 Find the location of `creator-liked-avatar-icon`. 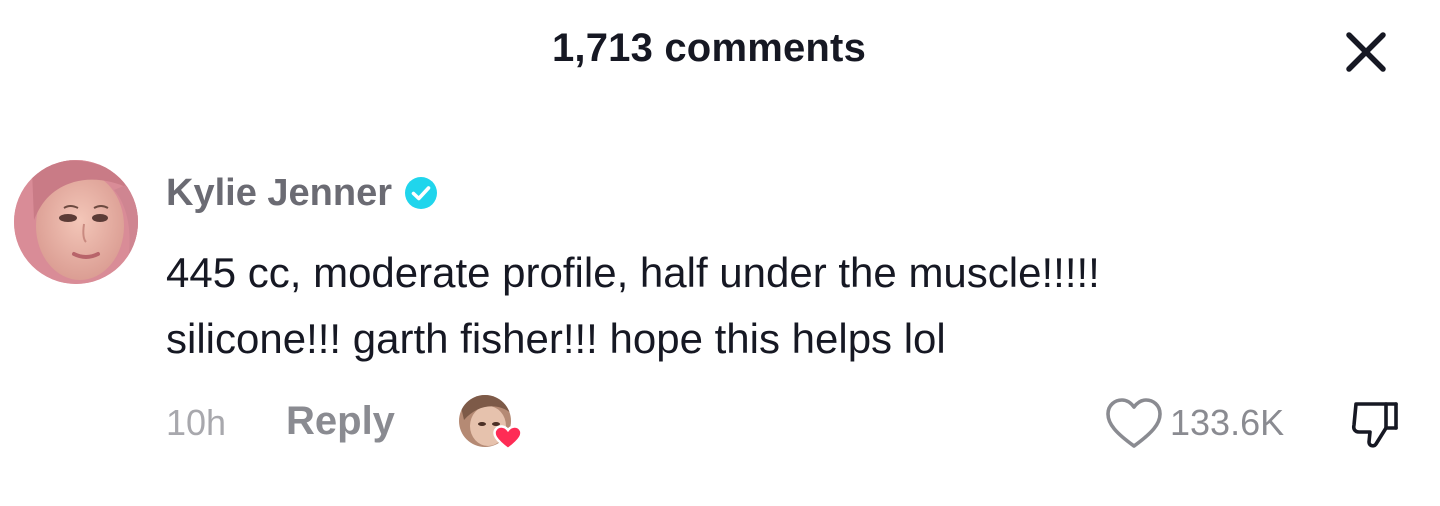

creator-liked-avatar-icon is located at coordinates (493, 424).